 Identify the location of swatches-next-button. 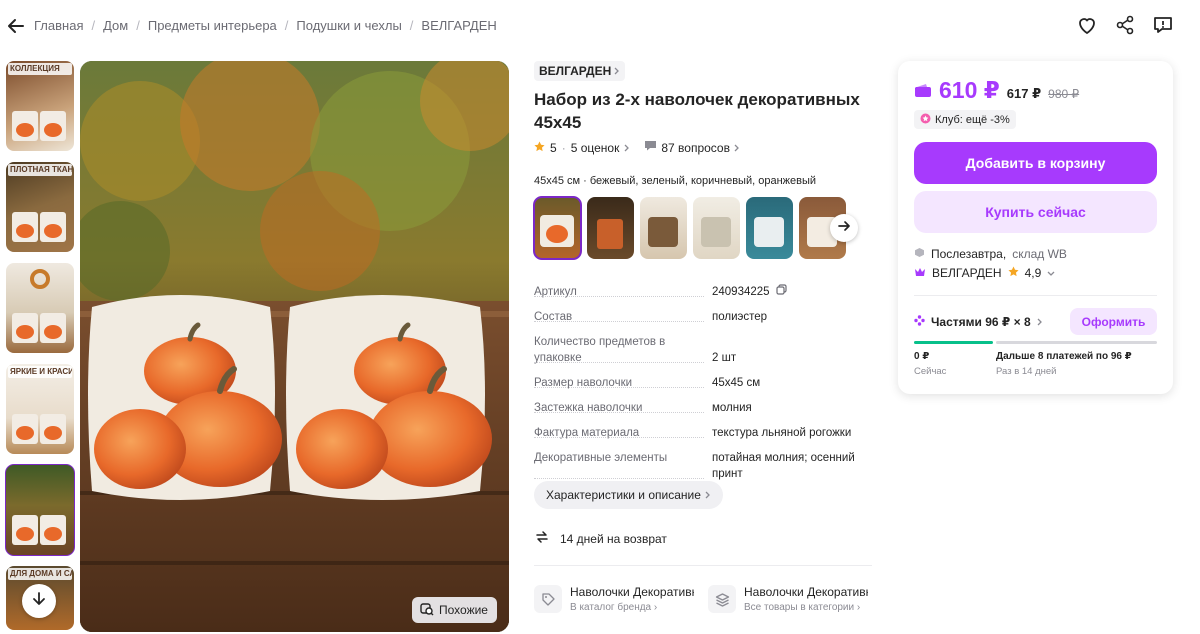
(844, 228).